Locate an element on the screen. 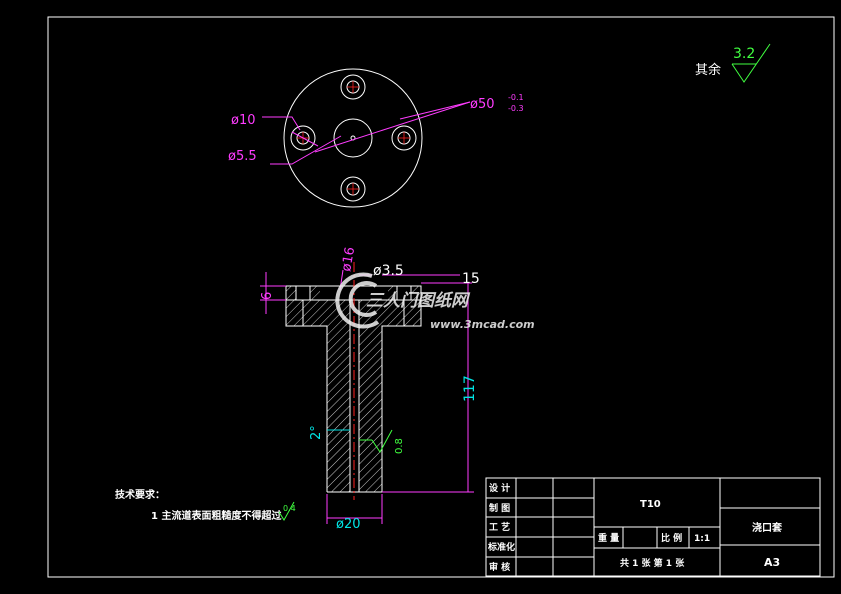 Image resolution: width=841 pixels, height=594 pixels. tb-sheets: 共 1 张 第 1 张 is located at coordinates (652, 563).